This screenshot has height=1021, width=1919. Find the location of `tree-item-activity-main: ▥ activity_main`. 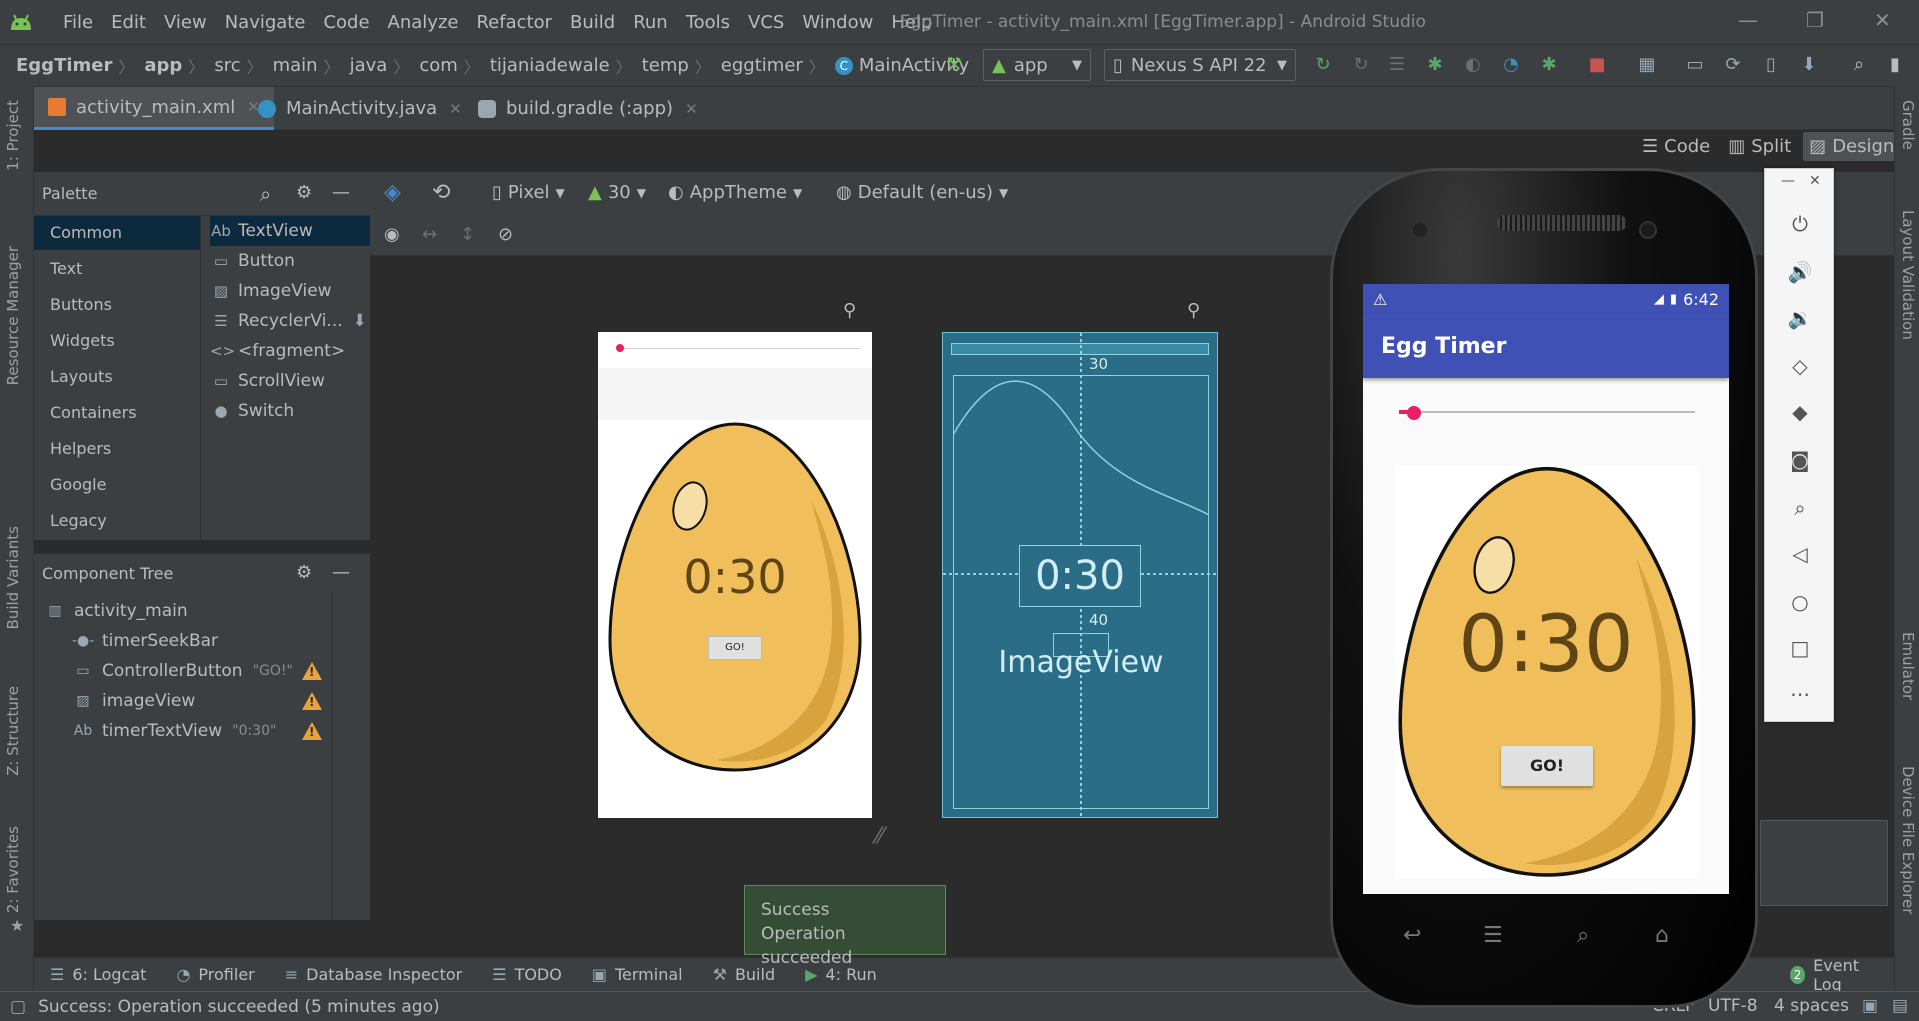

tree-item-activity-main: ▥ activity_main is located at coordinates (115, 611).